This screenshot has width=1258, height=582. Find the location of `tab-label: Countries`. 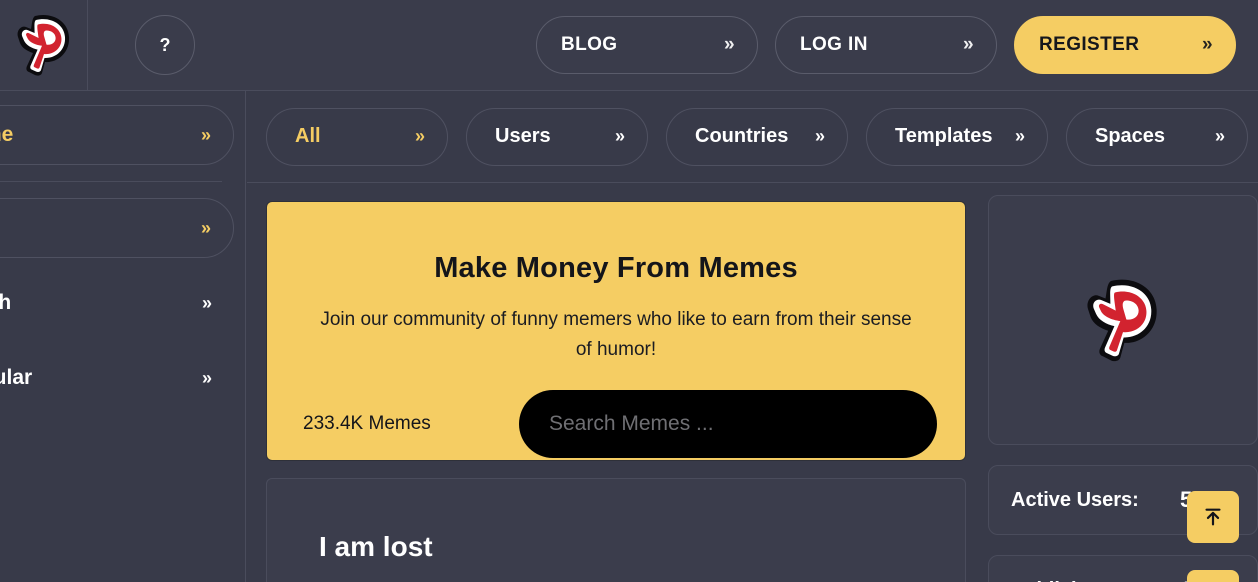

tab-label: Countries is located at coordinates (742, 136).